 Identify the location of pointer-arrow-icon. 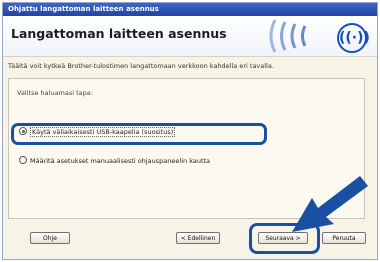
(330, 204).